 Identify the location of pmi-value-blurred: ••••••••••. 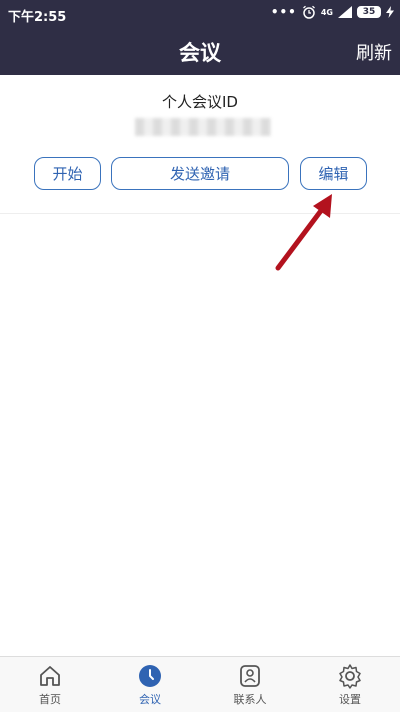
(203, 127).